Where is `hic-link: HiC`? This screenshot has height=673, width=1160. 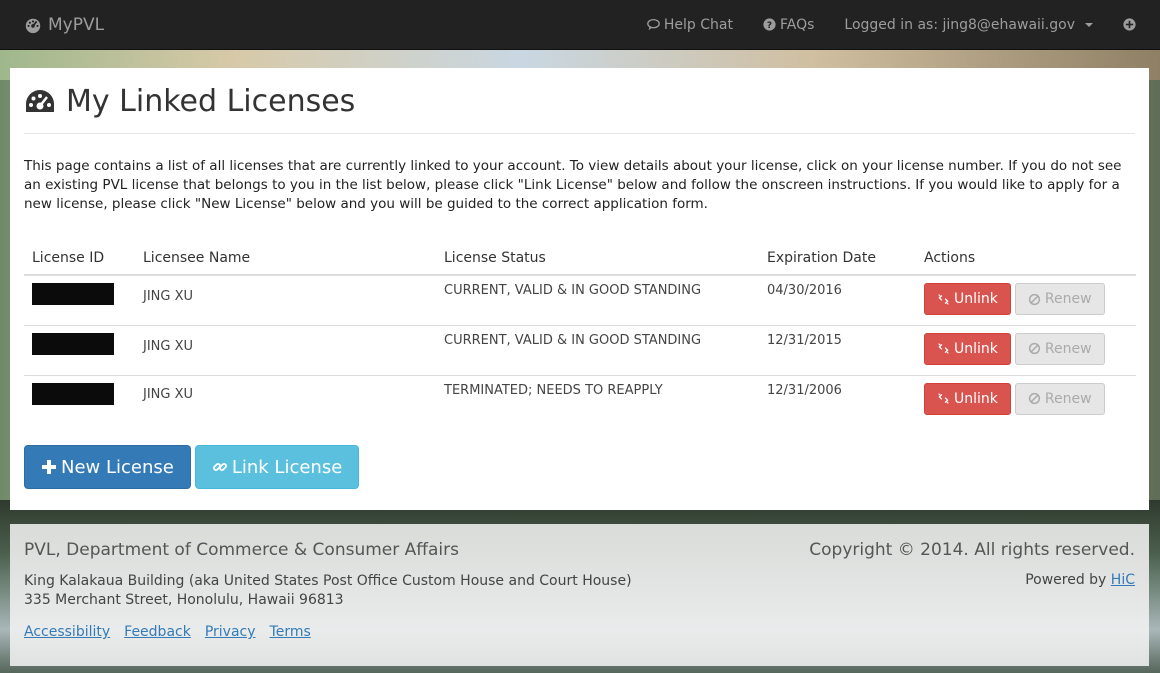
hic-link: HiC is located at coordinates (1123, 580).